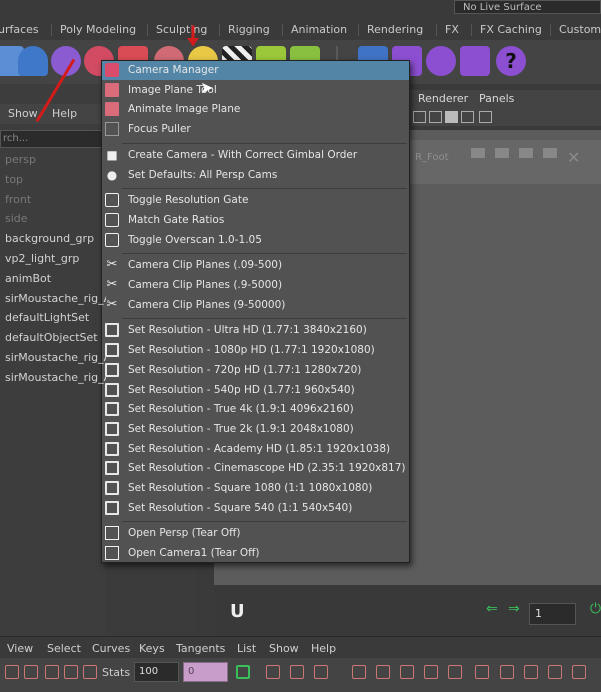 This screenshot has height=692, width=601. Describe the element at coordinates (273, 672) in the screenshot. I see `frame-all-icon` at that location.